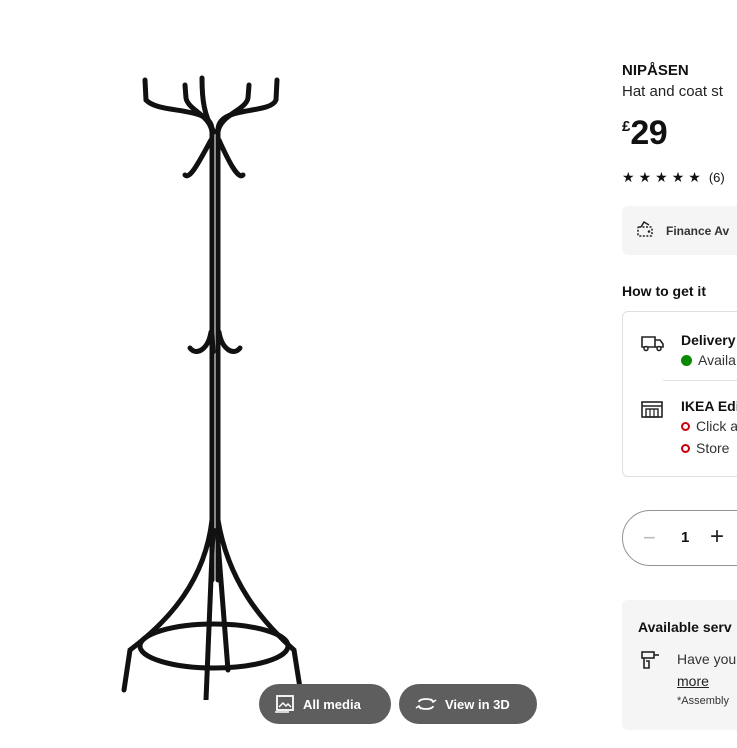 The image size is (737, 748). I want to click on services-assembly-note: *Assembly, so click(703, 701).